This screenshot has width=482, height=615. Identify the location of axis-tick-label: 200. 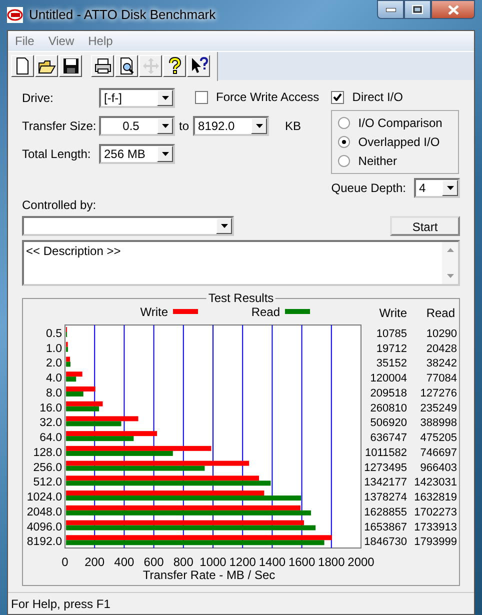
(94, 562).